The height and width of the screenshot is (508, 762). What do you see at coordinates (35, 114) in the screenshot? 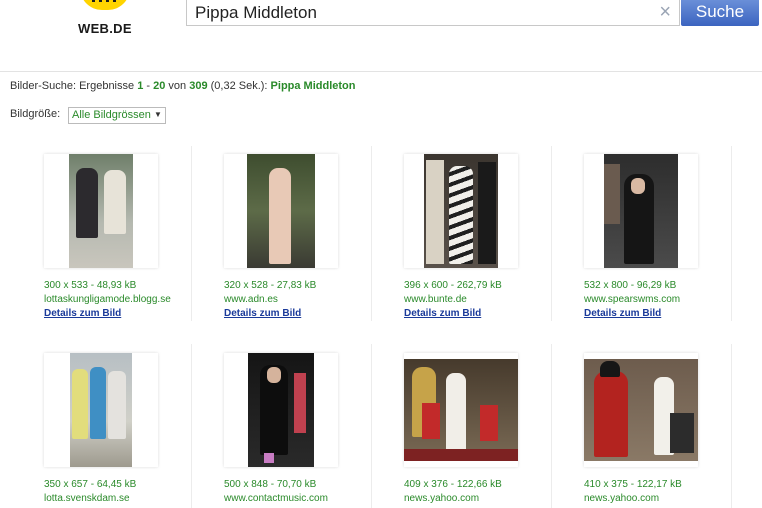
I see `size-filter-label: Bildgröße:` at bounding box center [35, 114].